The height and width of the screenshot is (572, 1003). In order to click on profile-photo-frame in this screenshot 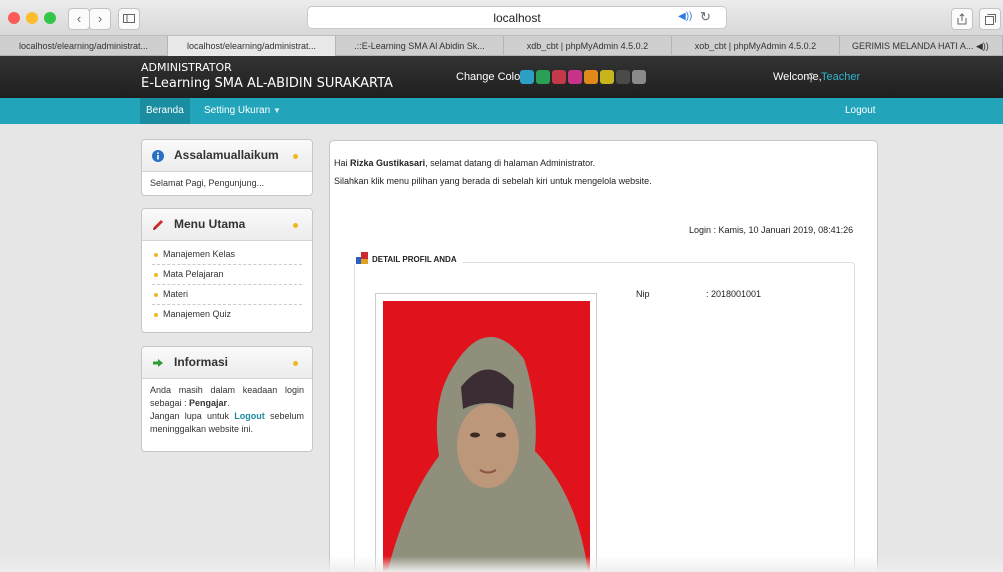, I will do `click(486, 432)`.